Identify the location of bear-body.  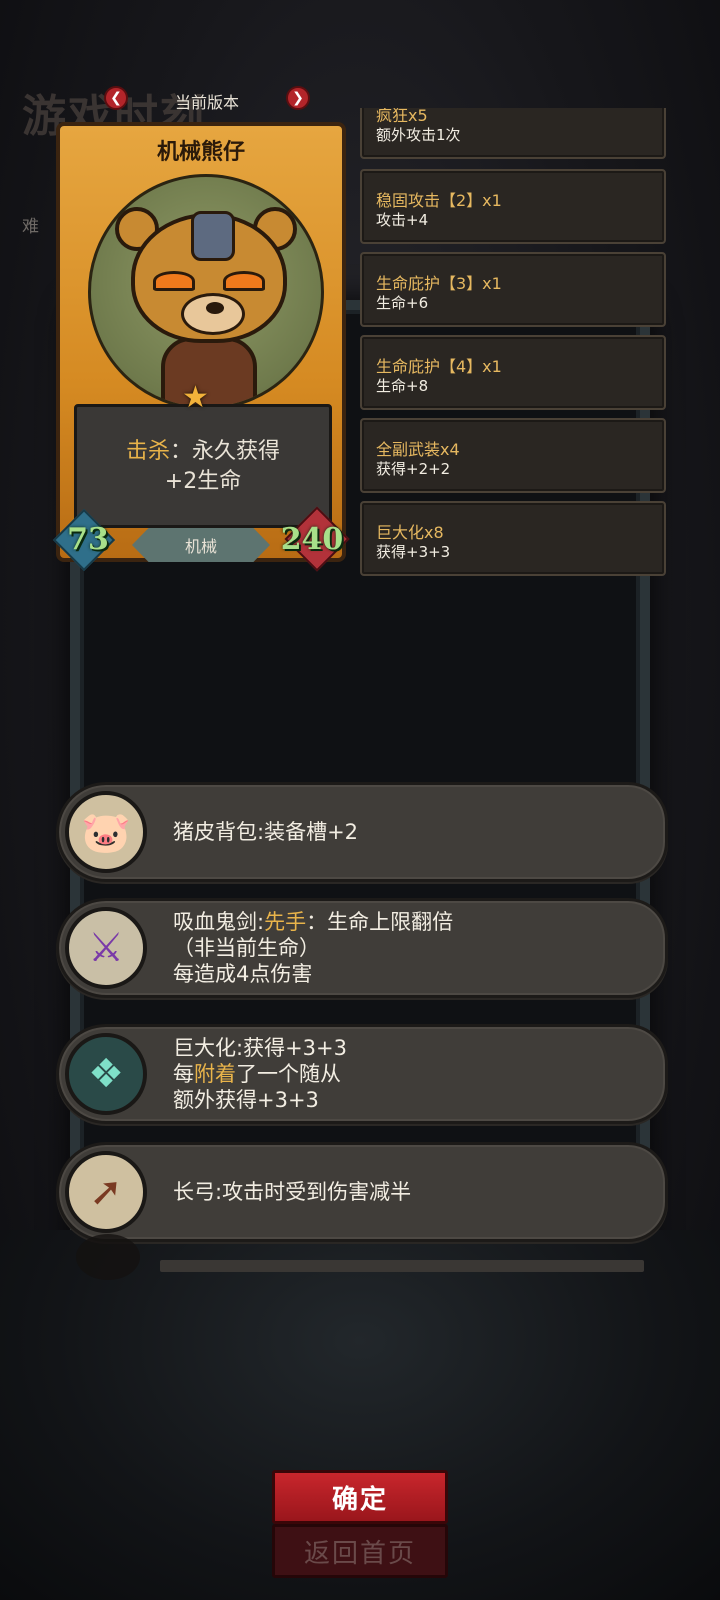
(209, 372).